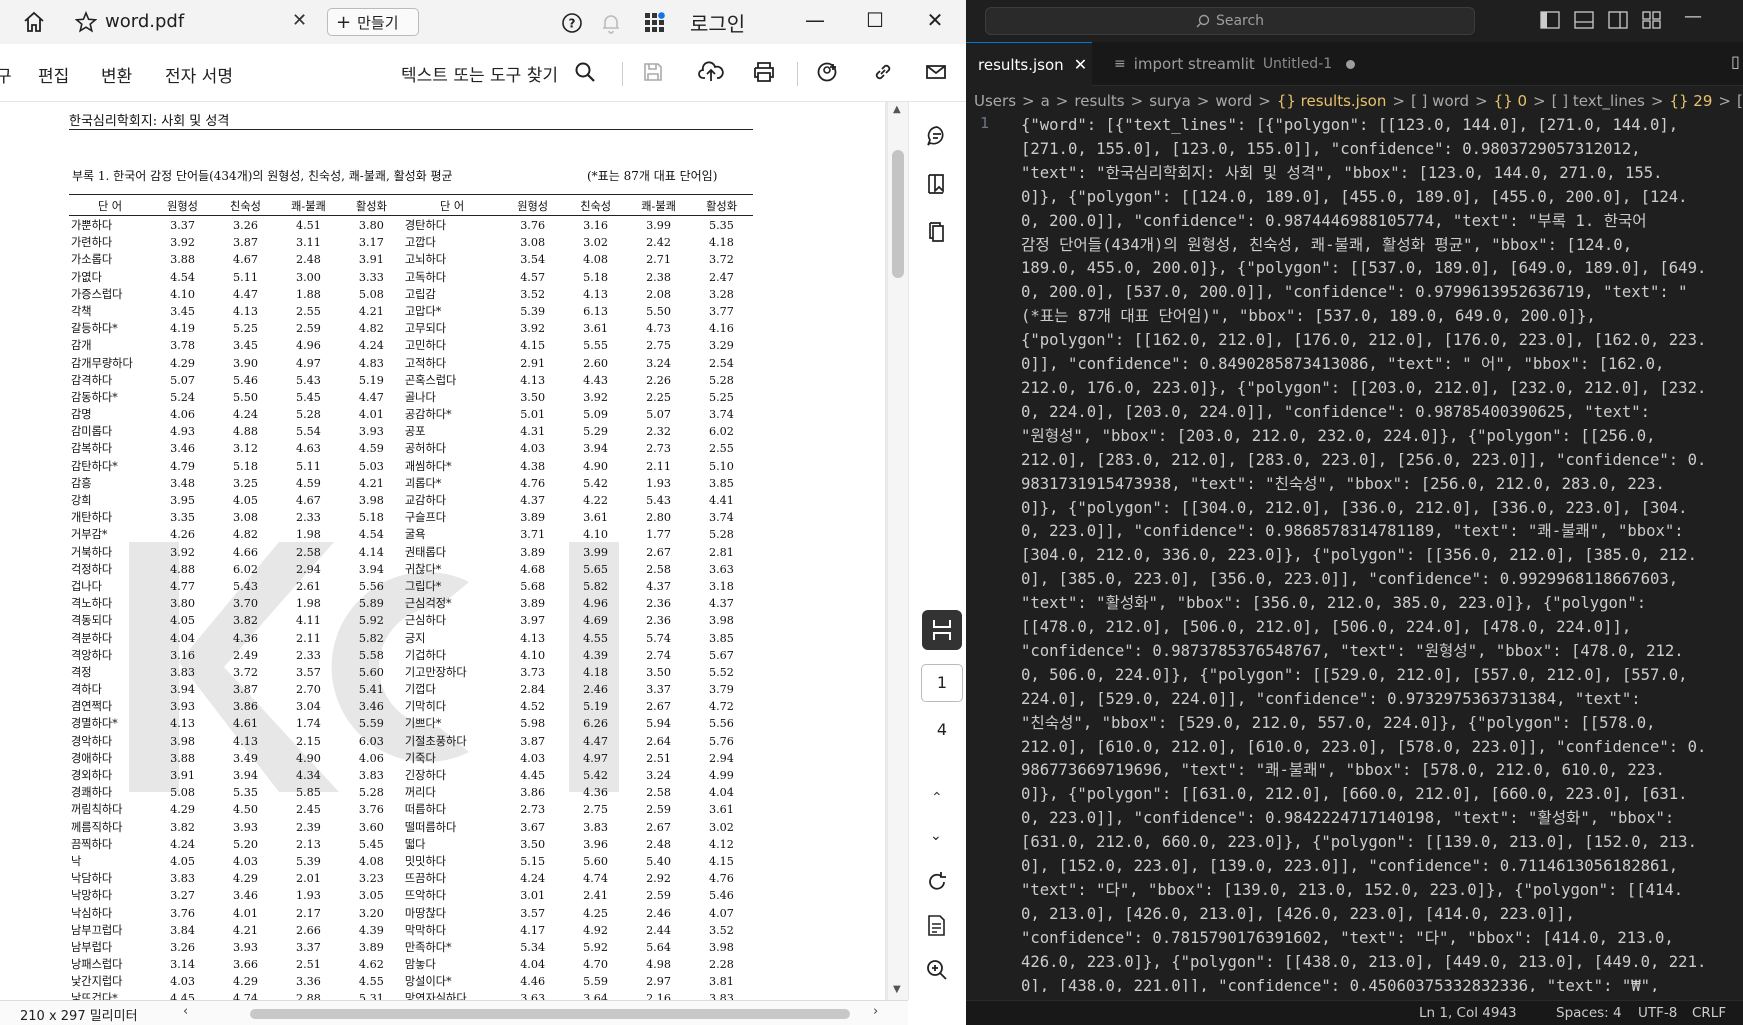 The height and width of the screenshot is (1025, 1743). What do you see at coordinates (1550, 22) in the screenshot?
I see `toggle-primary-sidebar-icon` at bounding box center [1550, 22].